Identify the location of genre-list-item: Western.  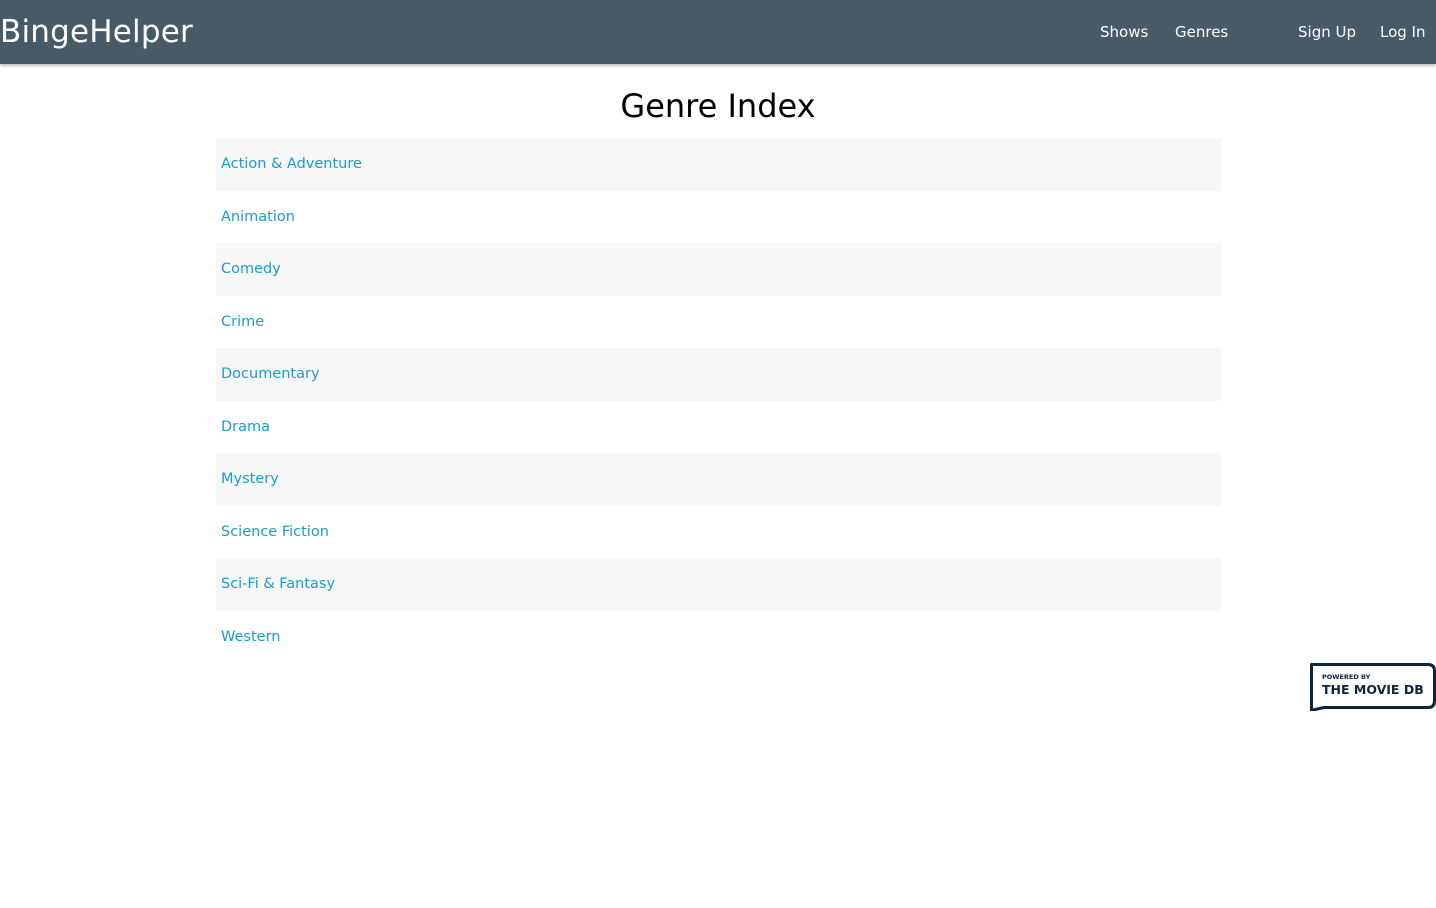
(718, 637).